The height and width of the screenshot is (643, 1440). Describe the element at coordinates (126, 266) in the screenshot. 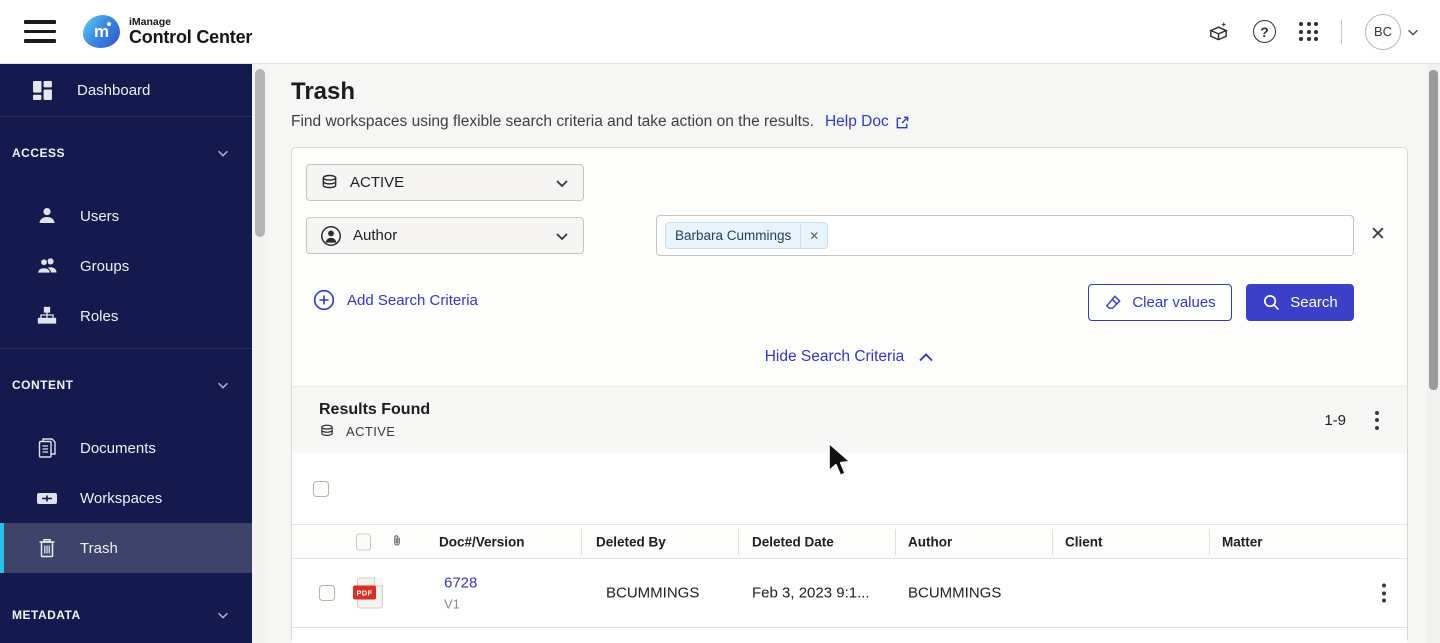

I see `sidebar-item-groups: Groups` at that location.